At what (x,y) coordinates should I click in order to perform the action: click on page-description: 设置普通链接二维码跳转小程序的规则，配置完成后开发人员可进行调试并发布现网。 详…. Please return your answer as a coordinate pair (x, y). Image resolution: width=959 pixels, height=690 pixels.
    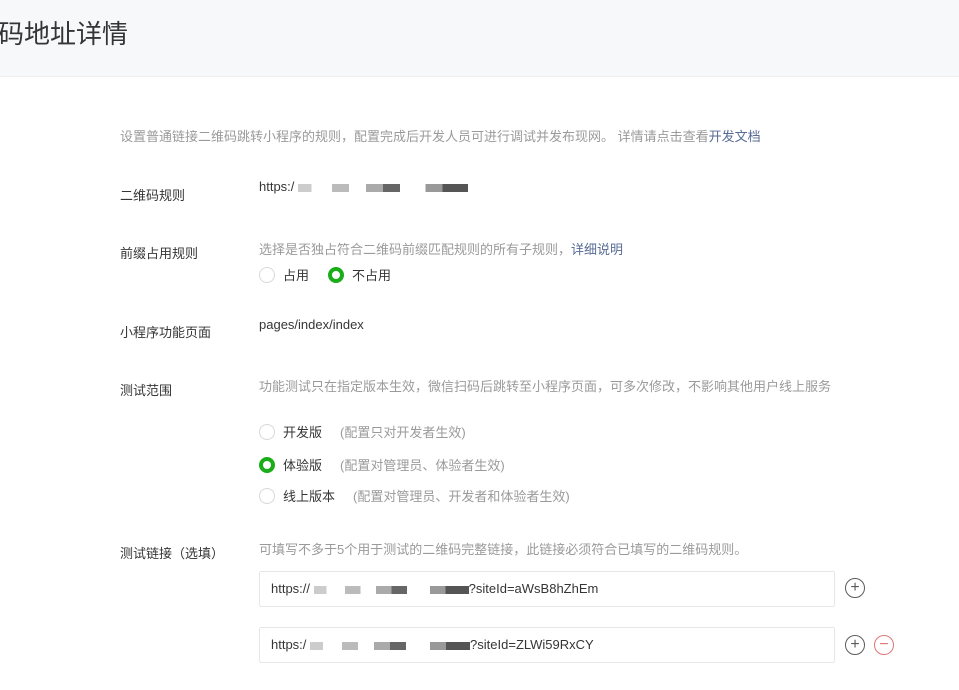
    Looking at the image, I should click on (440, 135).